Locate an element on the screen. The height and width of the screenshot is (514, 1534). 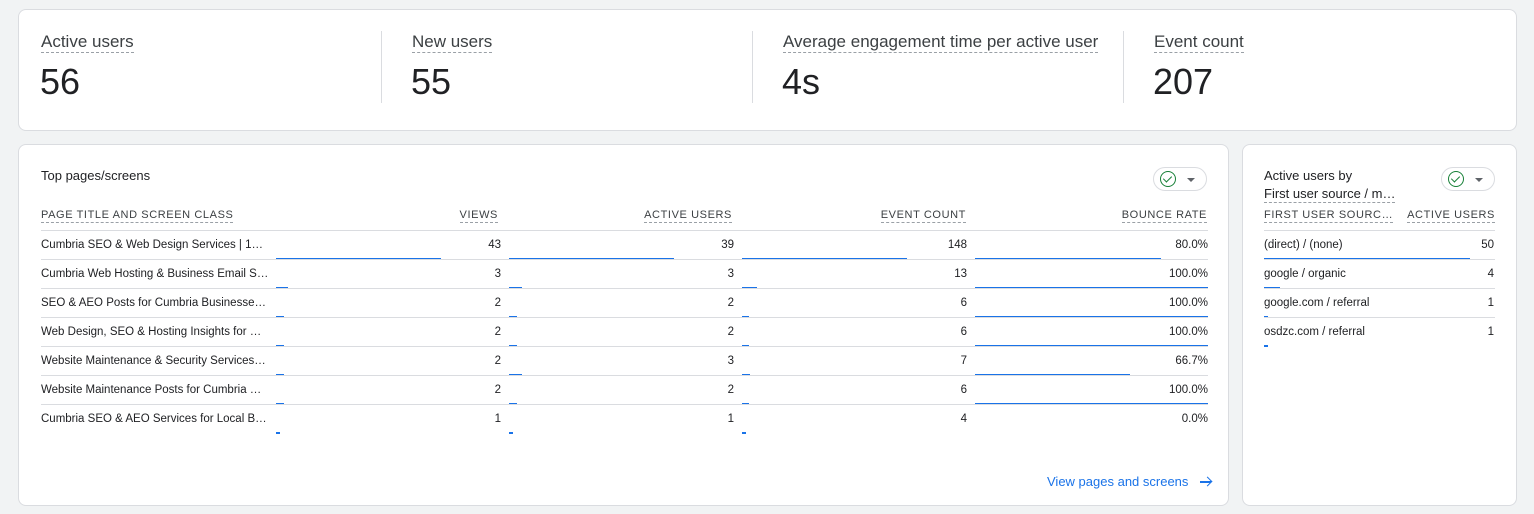
events-bar is located at coordinates (744, 433).